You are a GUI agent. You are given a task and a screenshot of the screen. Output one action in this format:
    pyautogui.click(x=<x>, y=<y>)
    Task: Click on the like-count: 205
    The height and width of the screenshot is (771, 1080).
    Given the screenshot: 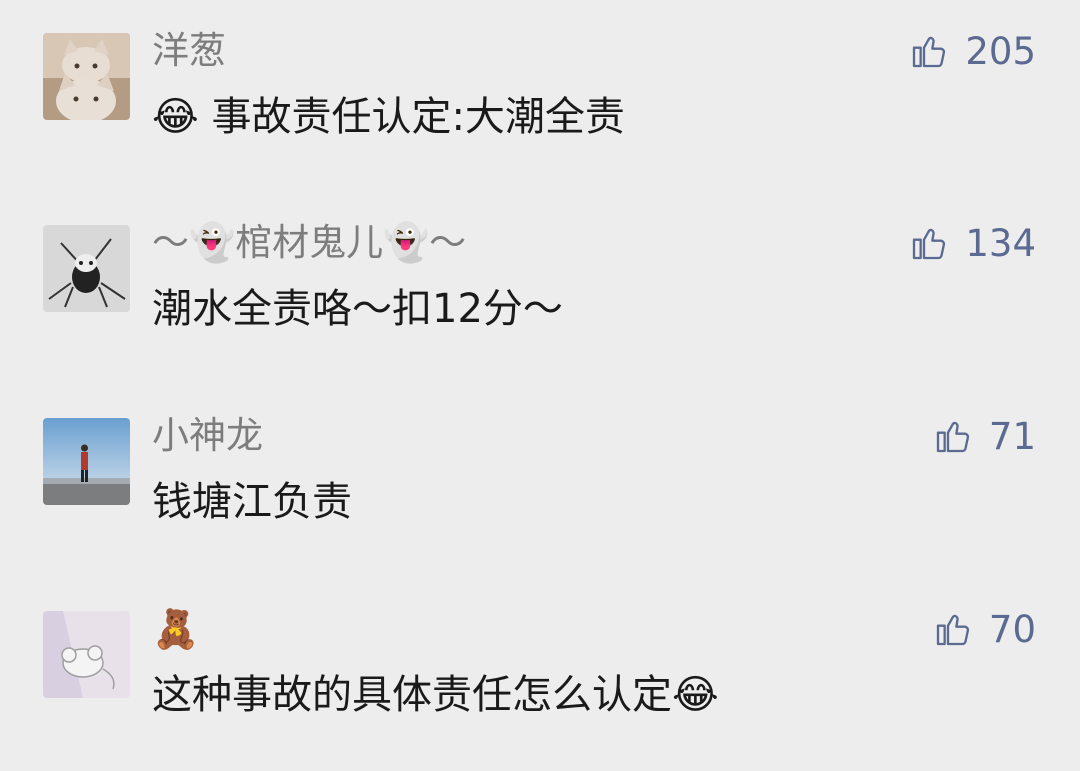 What is the action you would take?
    pyautogui.click(x=1000, y=51)
    